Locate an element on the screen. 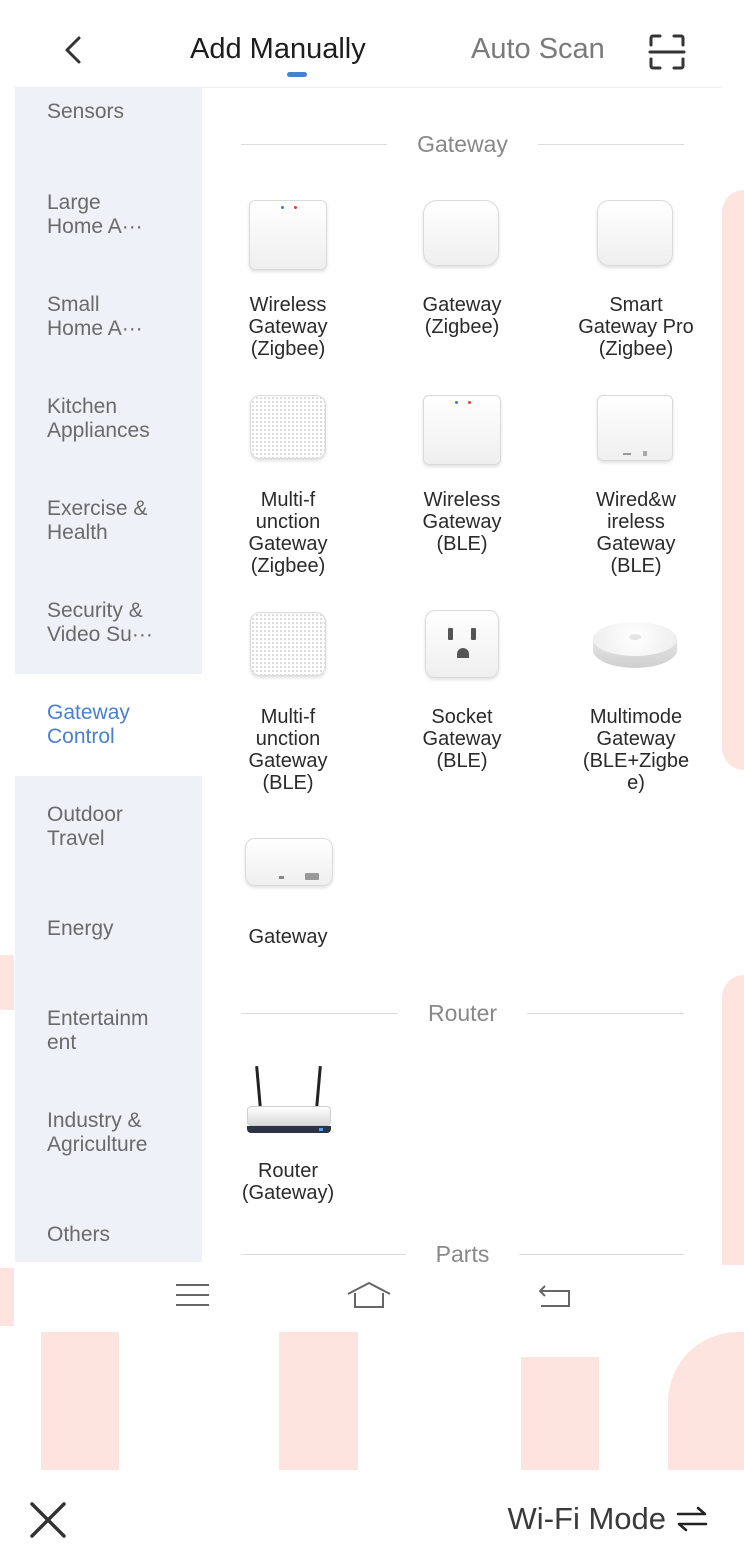  device-label: Multi-f unction Gateway (Zigbee) is located at coordinates (288, 533).